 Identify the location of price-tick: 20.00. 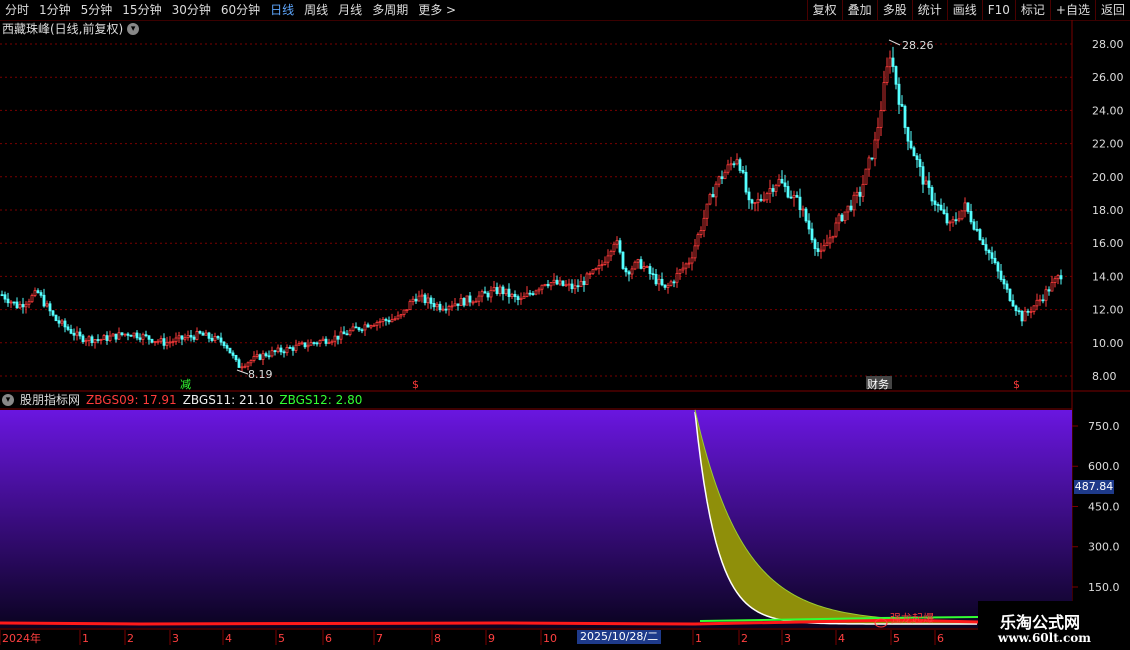
(1108, 177).